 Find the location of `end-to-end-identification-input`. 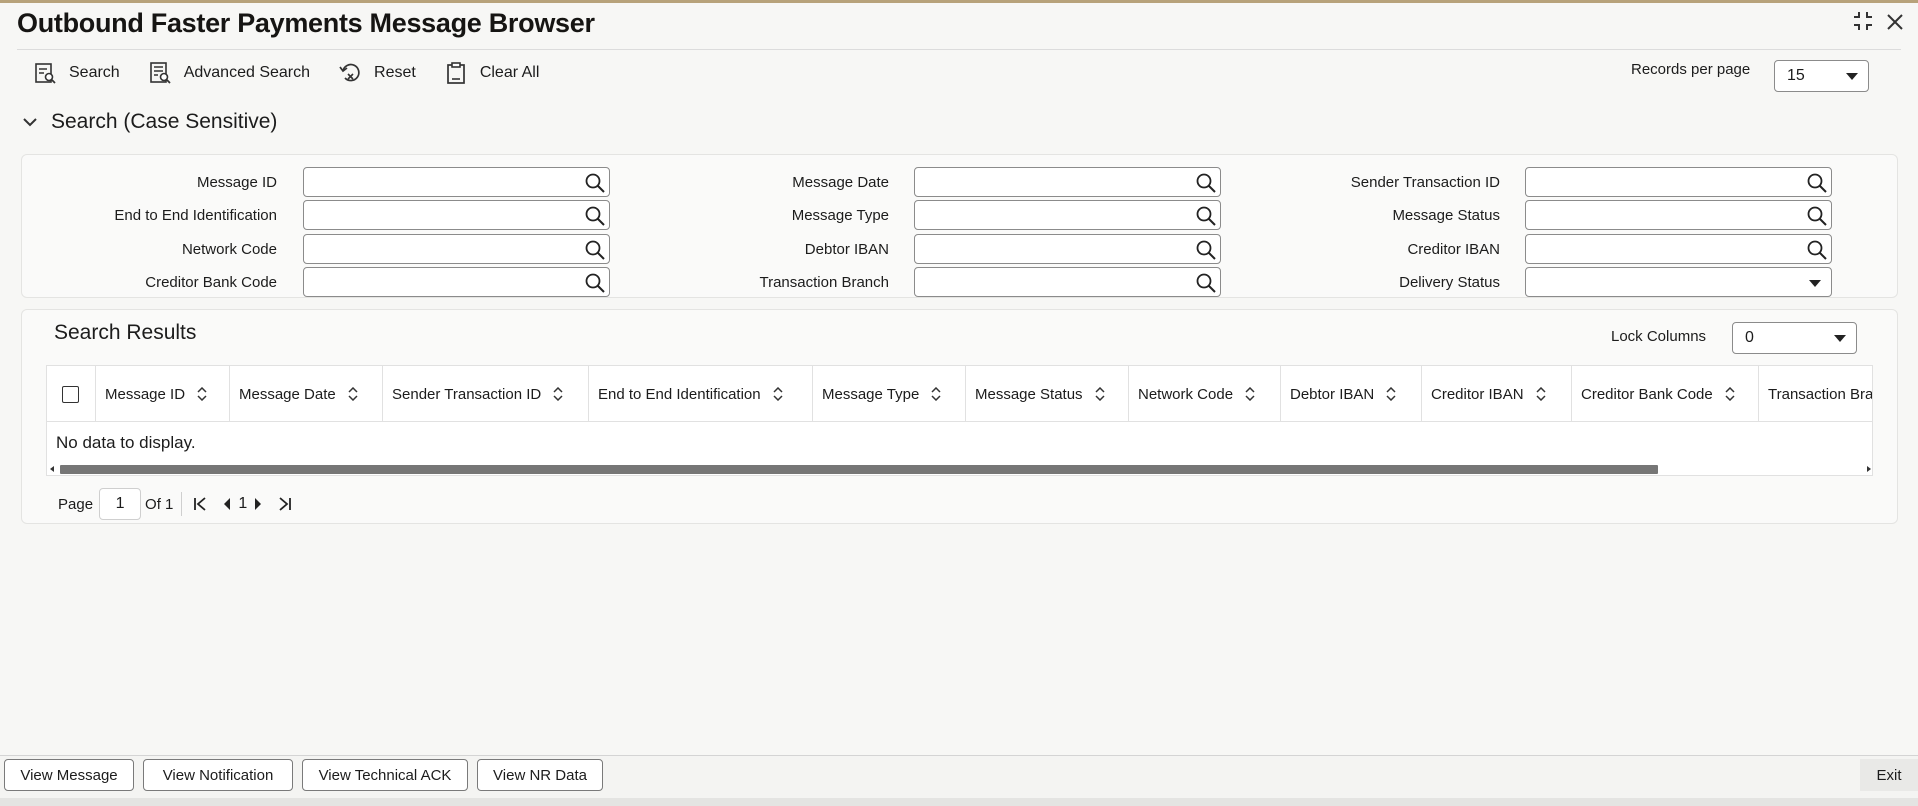

end-to-end-identification-input is located at coordinates (456, 215).